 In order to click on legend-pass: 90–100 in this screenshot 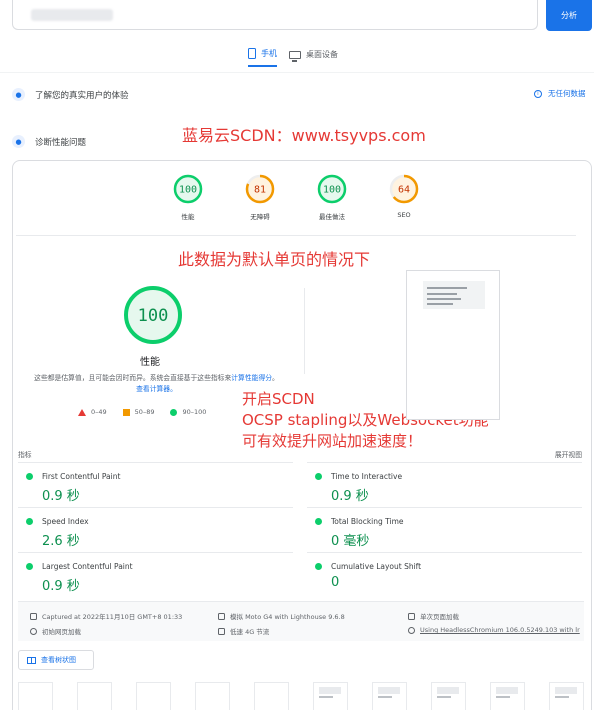, I will do `click(188, 412)`.